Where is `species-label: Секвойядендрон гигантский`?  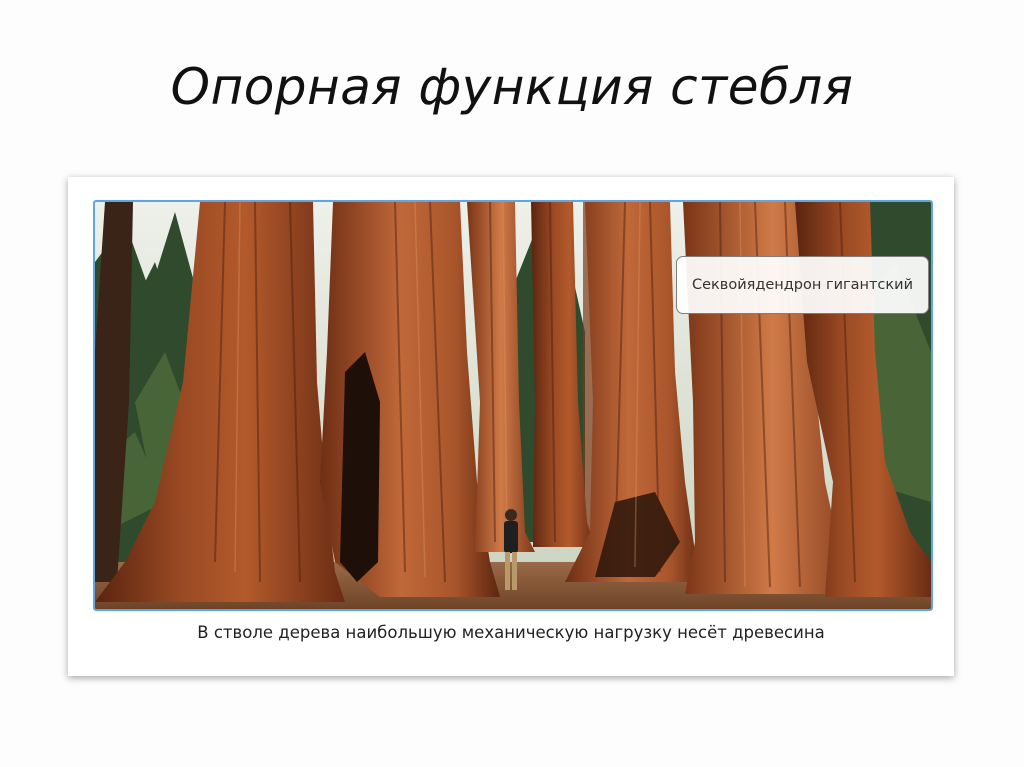
species-label: Секвойядендрон гигантский is located at coordinates (802, 285).